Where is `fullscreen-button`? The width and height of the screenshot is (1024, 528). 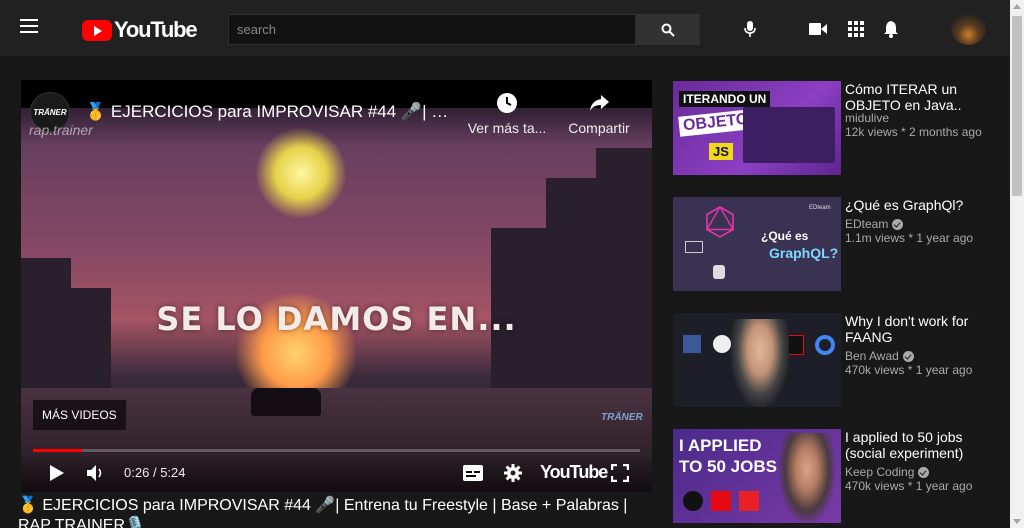 fullscreen-button is located at coordinates (620, 473).